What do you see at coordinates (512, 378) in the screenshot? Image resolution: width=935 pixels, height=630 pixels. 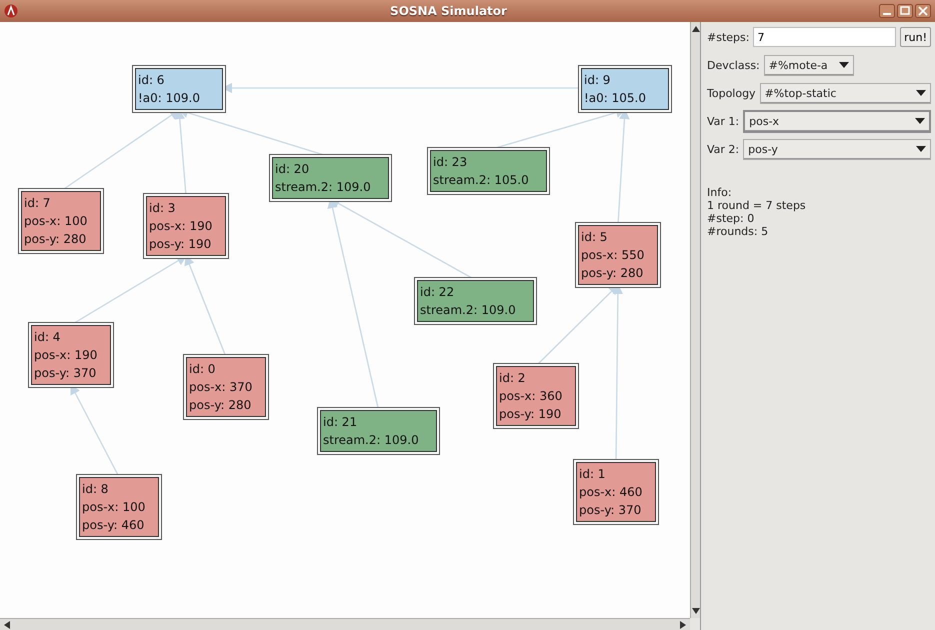 I see `node-label: id: 2` at bounding box center [512, 378].